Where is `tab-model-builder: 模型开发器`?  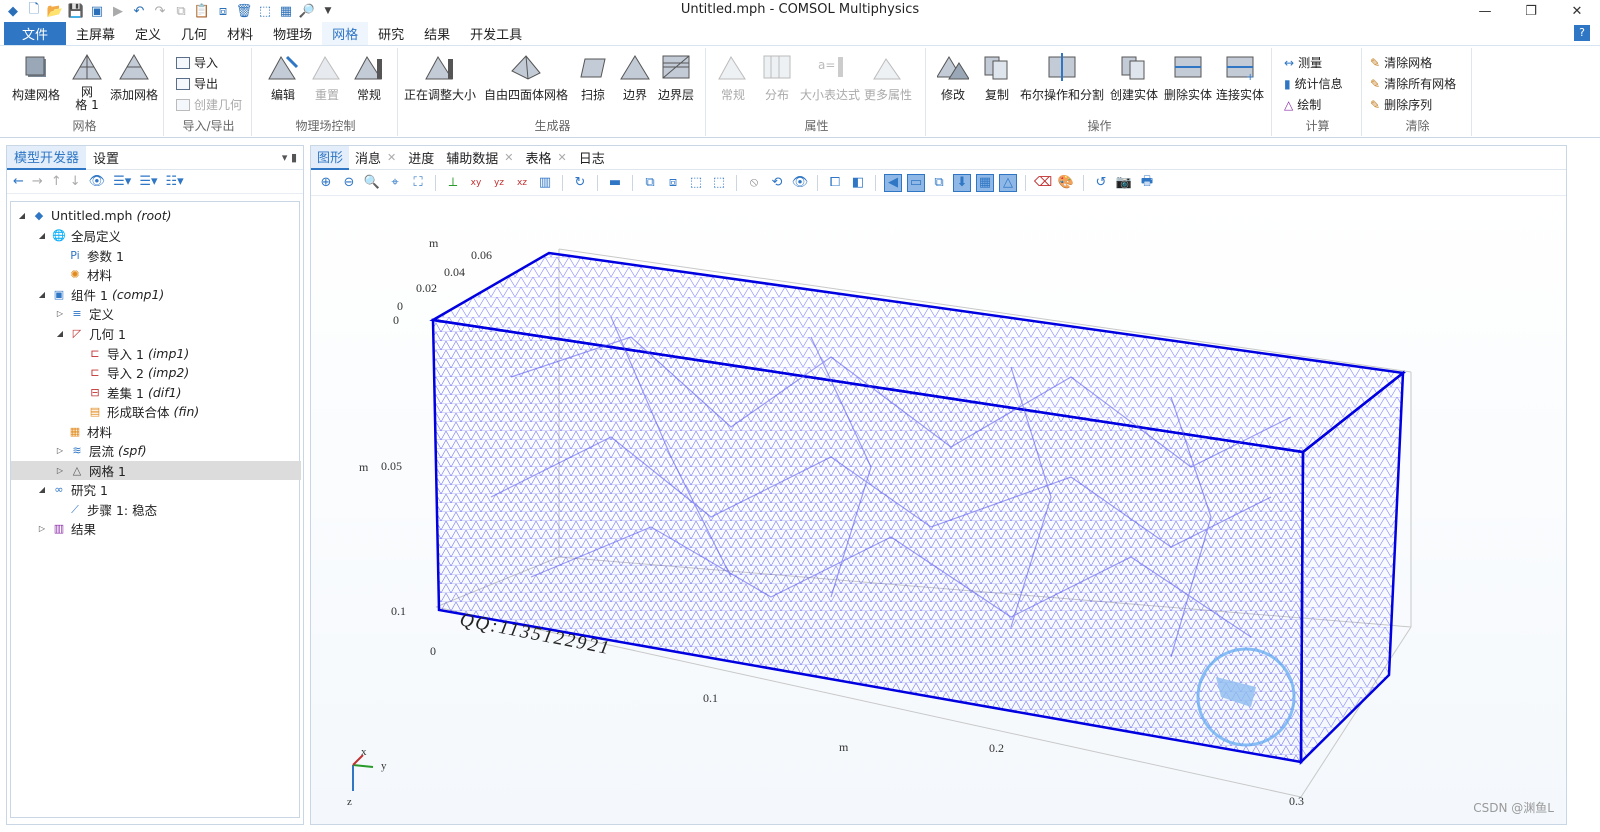 tab-model-builder: 模型开发器 is located at coordinates (47, 157).